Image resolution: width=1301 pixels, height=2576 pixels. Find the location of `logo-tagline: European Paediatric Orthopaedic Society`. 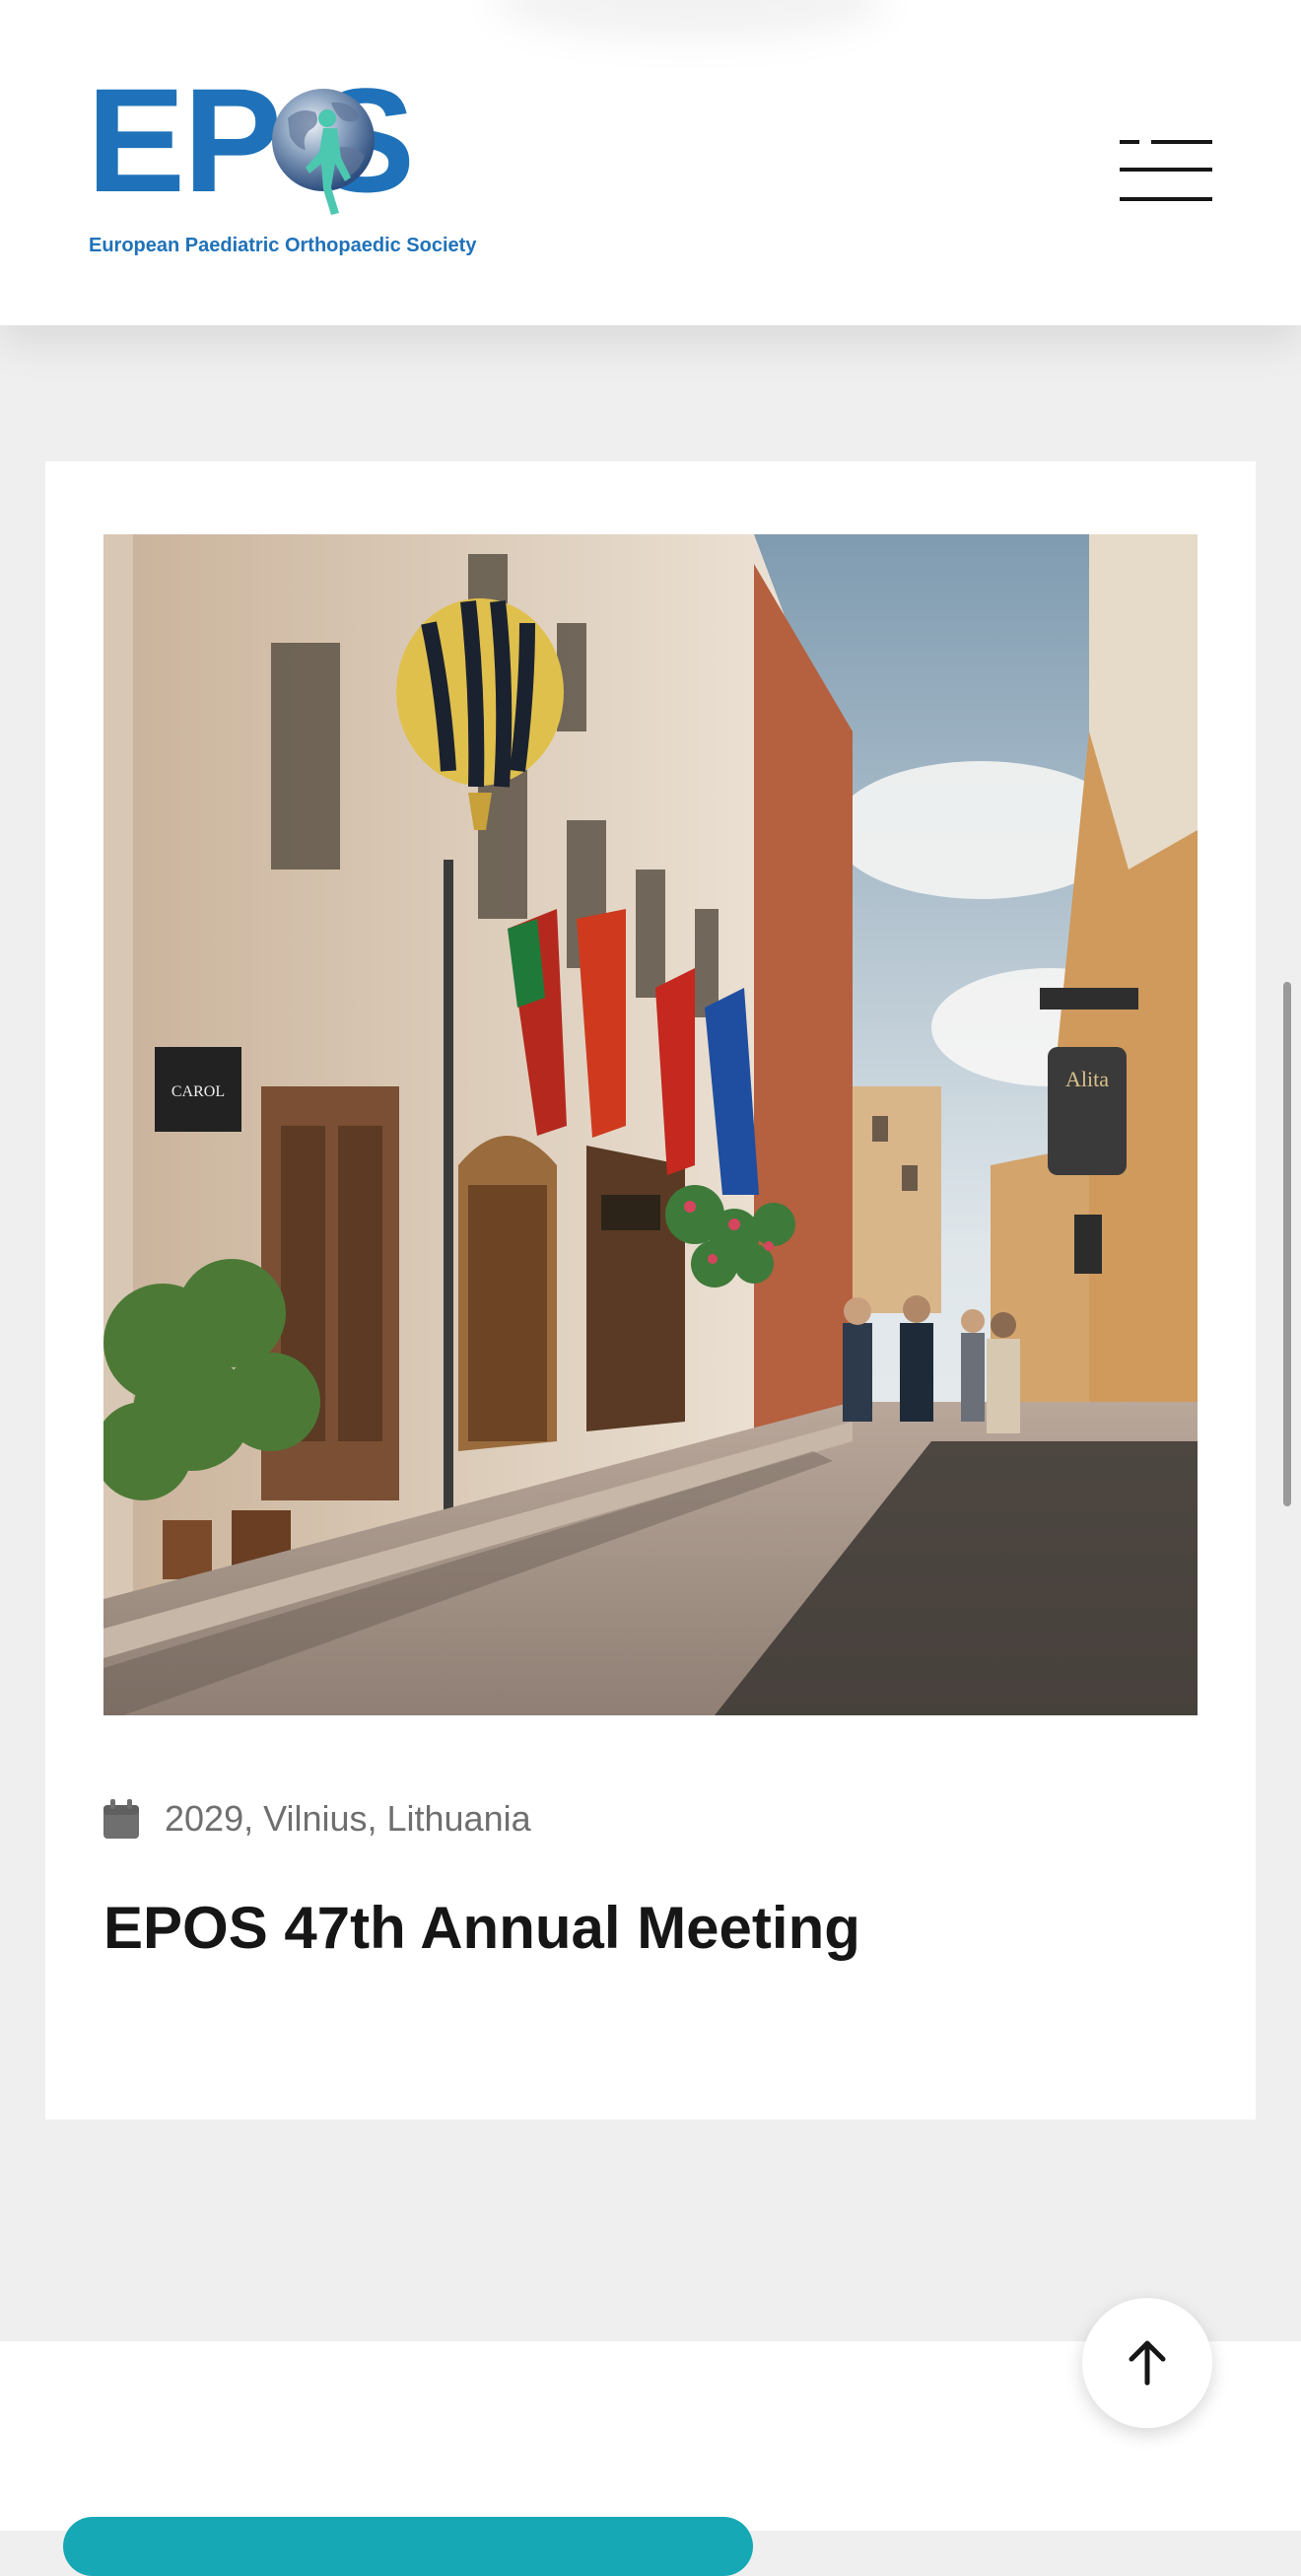

logo-tagline: European Paediatric Orthopaedic Society is located at coordinates (283, 245).